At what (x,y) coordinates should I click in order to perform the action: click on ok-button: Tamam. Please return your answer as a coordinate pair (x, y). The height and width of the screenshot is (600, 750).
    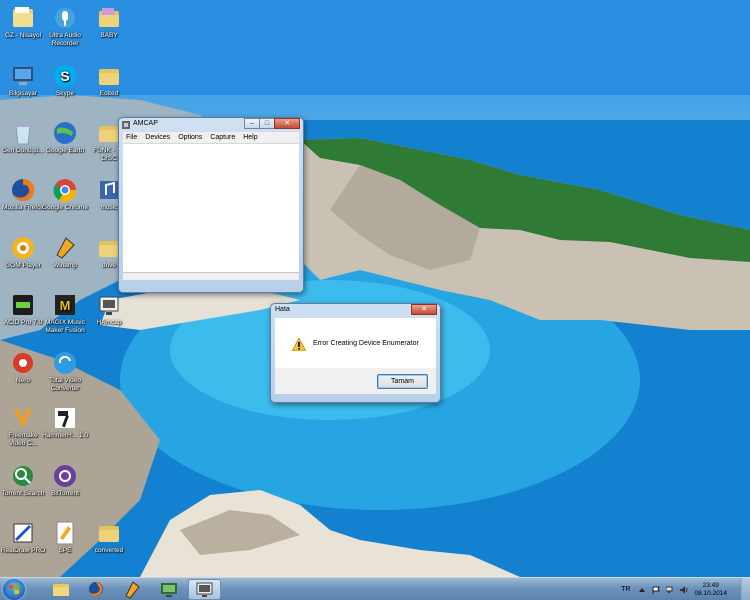
    Looking at the image, I should click on (402, 381).